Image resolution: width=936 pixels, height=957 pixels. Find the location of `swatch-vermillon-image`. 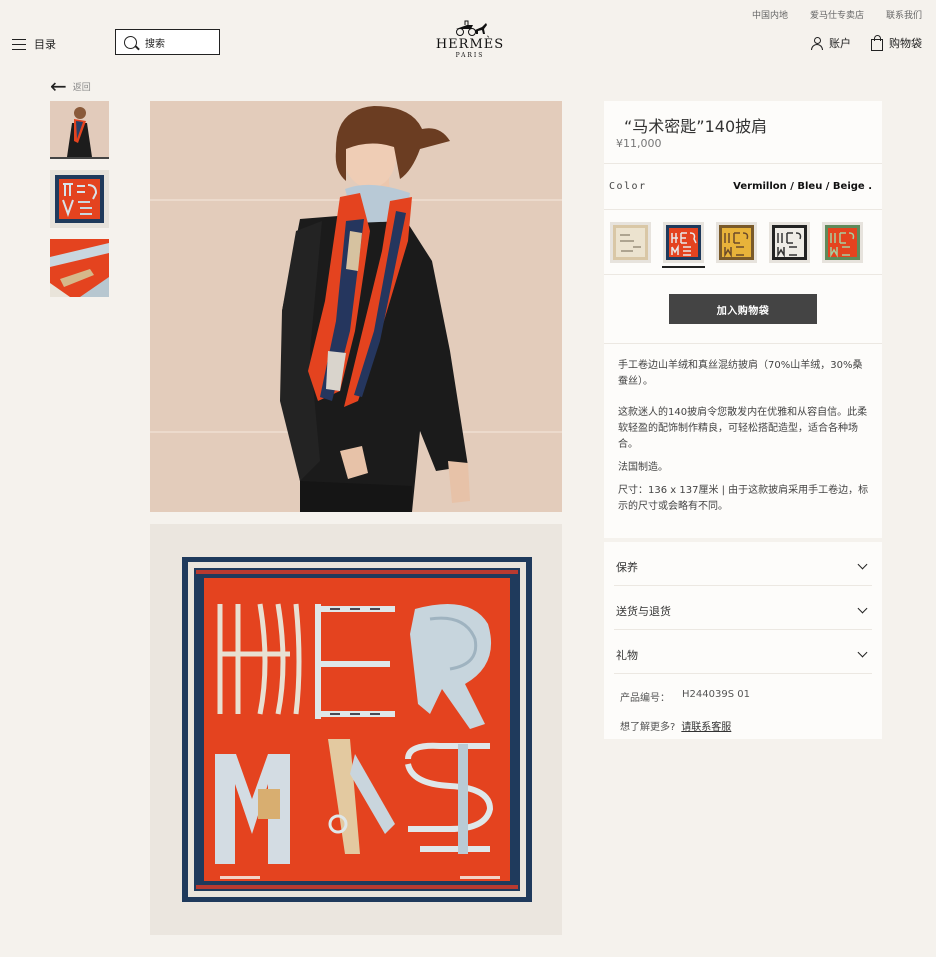

swatch-vermillon-image is located at coordinates (683, 242).